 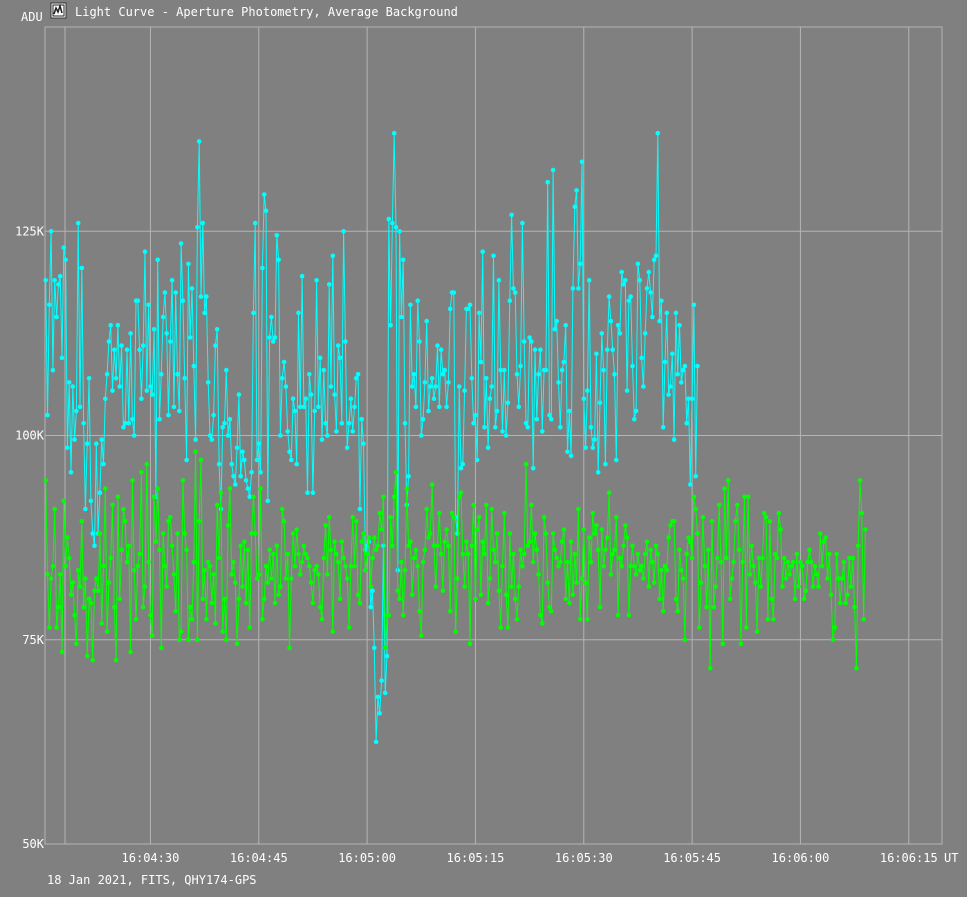 What do you see at coordinates (367, 858) in the screenshot?
I see `x-tick-label: 16:05:00` at bounding box center [367, 858].